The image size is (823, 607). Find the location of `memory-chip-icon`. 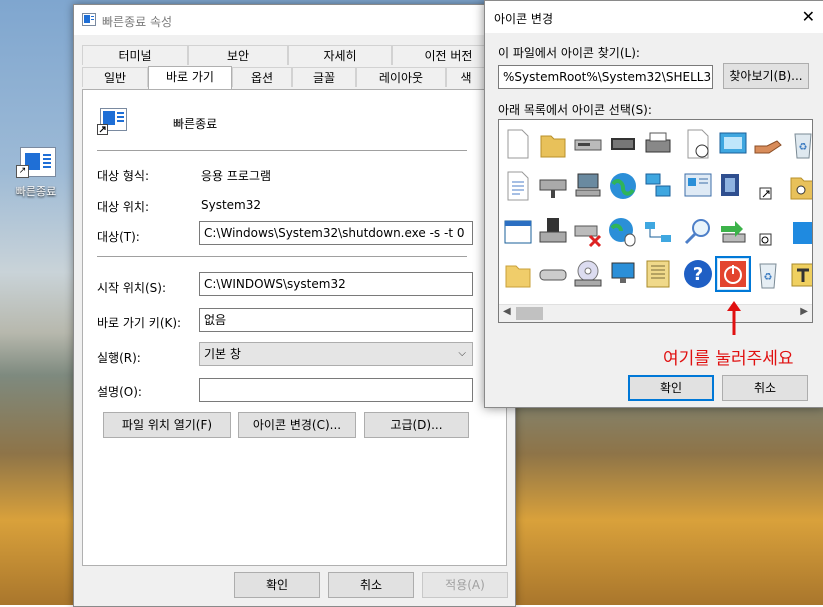

memory-chip-icon is located at coordinates (623, 144).